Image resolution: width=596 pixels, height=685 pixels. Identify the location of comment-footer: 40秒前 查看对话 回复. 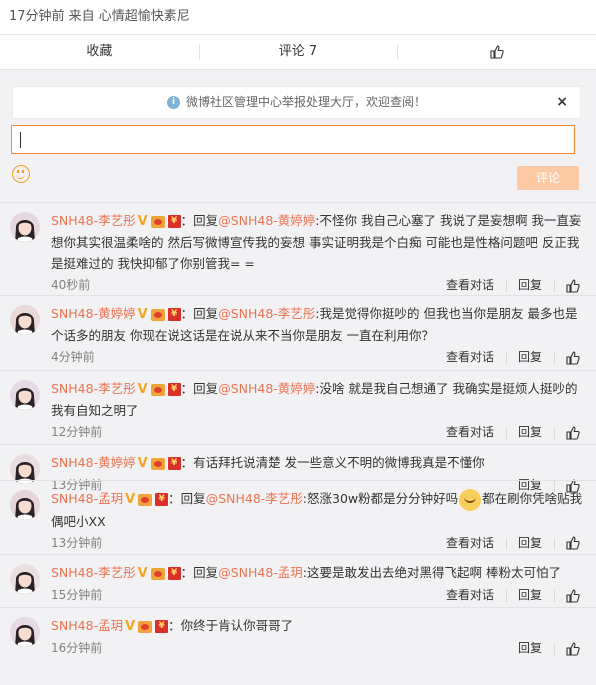
(318, 285).